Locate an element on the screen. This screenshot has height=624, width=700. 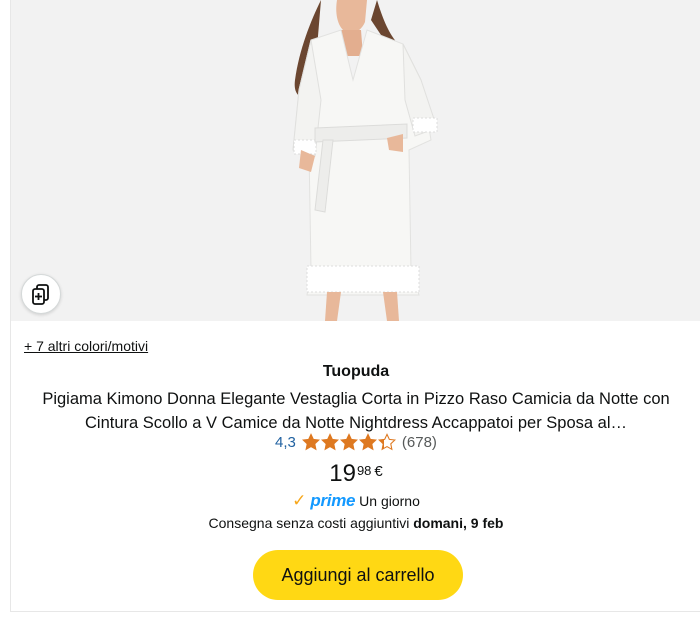
prime-badge: ✓ prime Un giorno is located at coordinates (355, 501).